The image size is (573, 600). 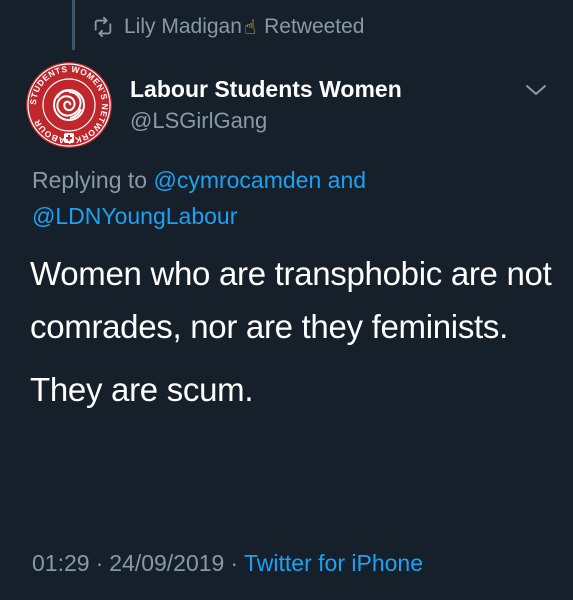 I want to click on mention-joiner: and, so click(x=347, y=180).